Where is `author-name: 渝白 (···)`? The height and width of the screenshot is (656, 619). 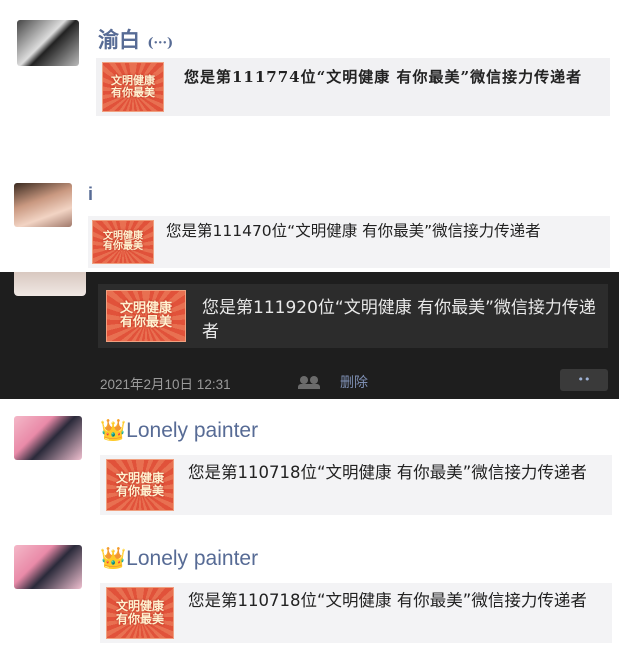 author-name: 渝白 (···) is located at coordinates (135, 39).